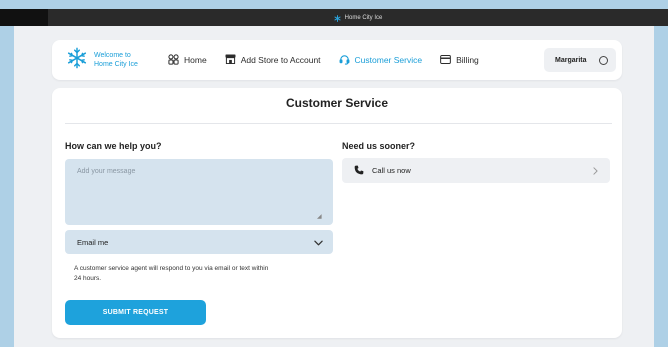 The image size is (668, 347). I want to click on logo: Welcome to Home City Ice, so click(117, 60).